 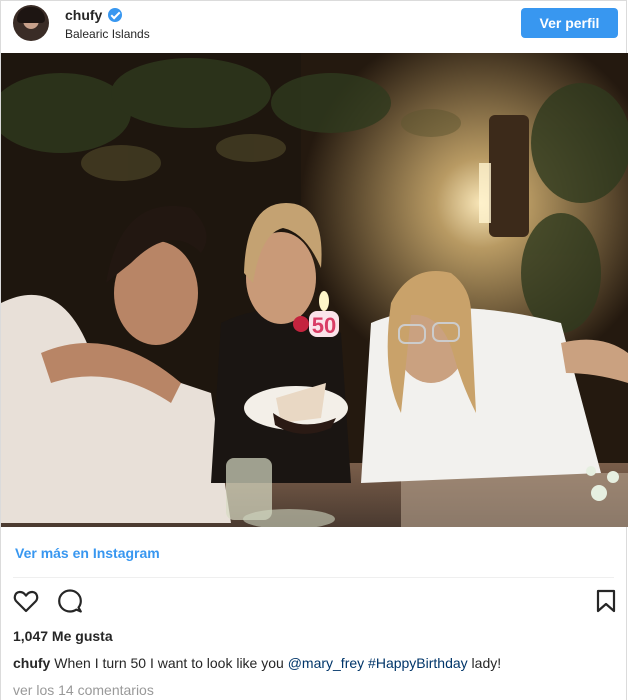 I want to click on comment-bubble-icon, so click(x=70, y=601).